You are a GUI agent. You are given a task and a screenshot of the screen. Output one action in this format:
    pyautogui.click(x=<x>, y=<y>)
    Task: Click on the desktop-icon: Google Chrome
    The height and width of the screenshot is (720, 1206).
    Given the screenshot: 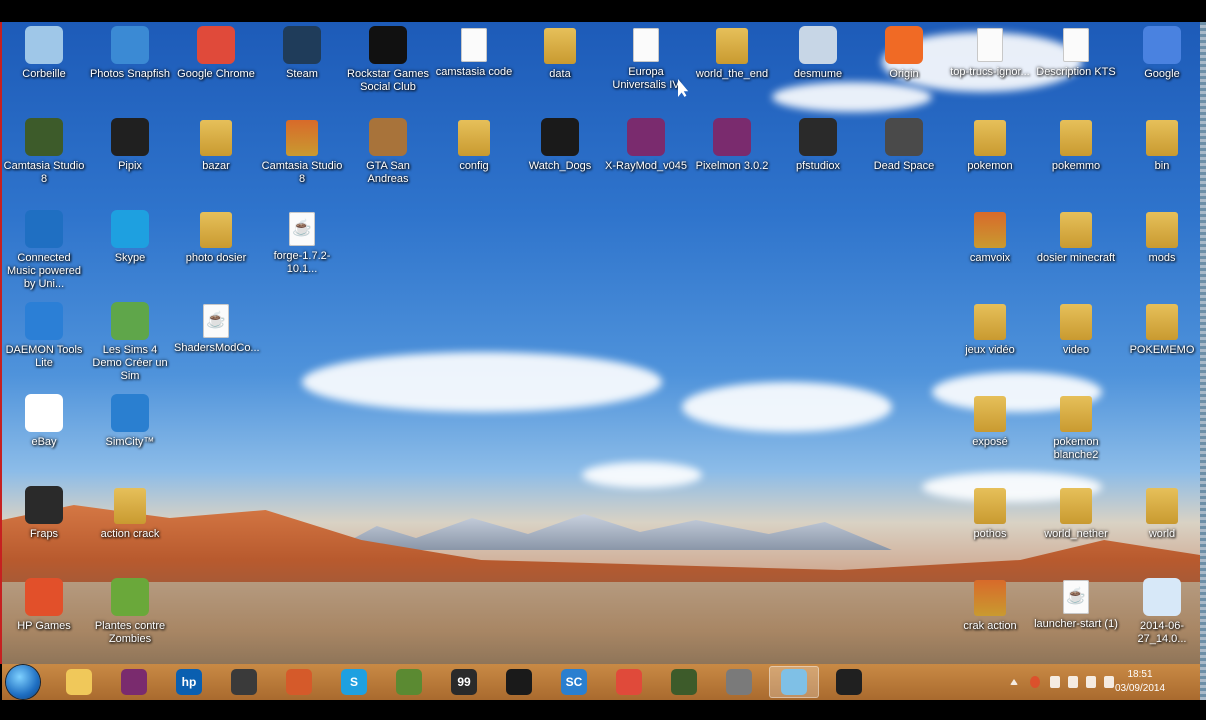 What is the action you would take?
    pyautogui.click(x=216, y=70)
    